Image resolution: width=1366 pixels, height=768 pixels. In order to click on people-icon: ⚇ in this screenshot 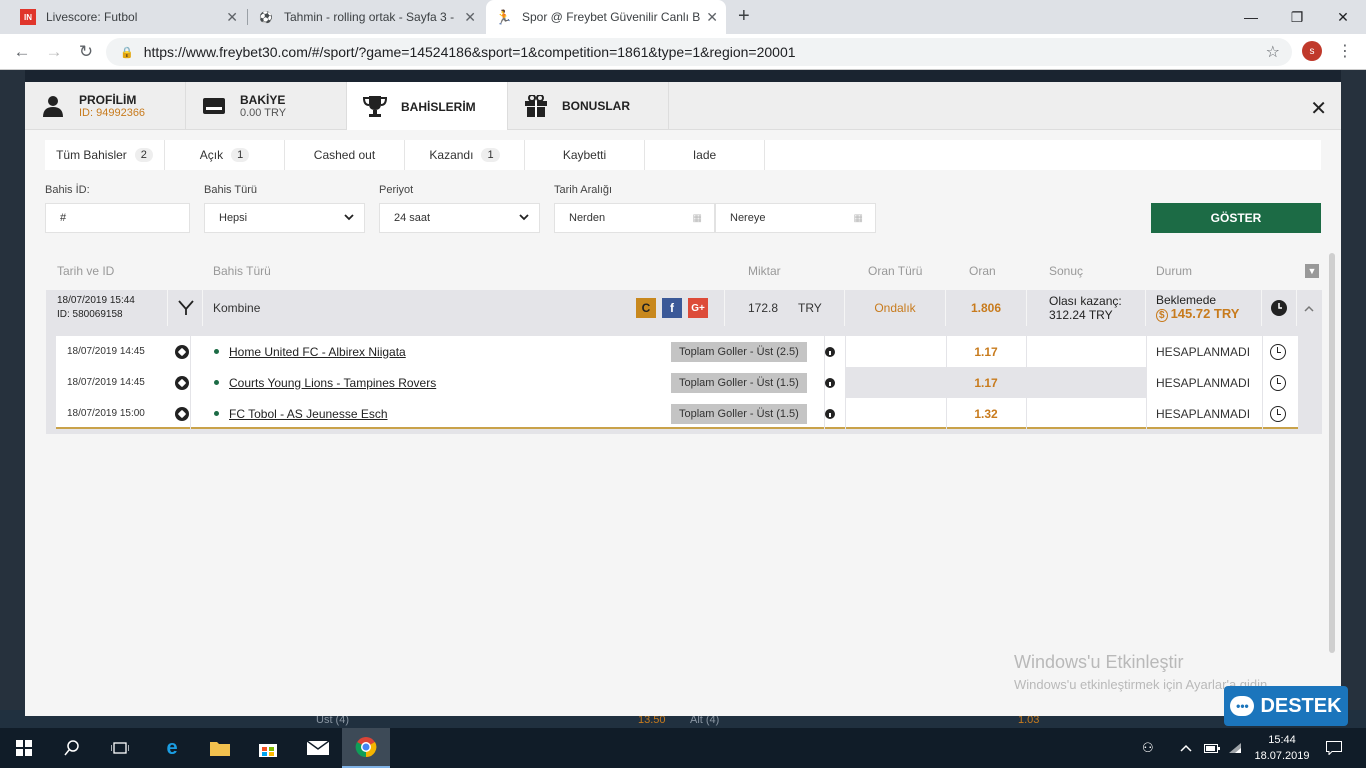, I will do `click(1148, 748)`.